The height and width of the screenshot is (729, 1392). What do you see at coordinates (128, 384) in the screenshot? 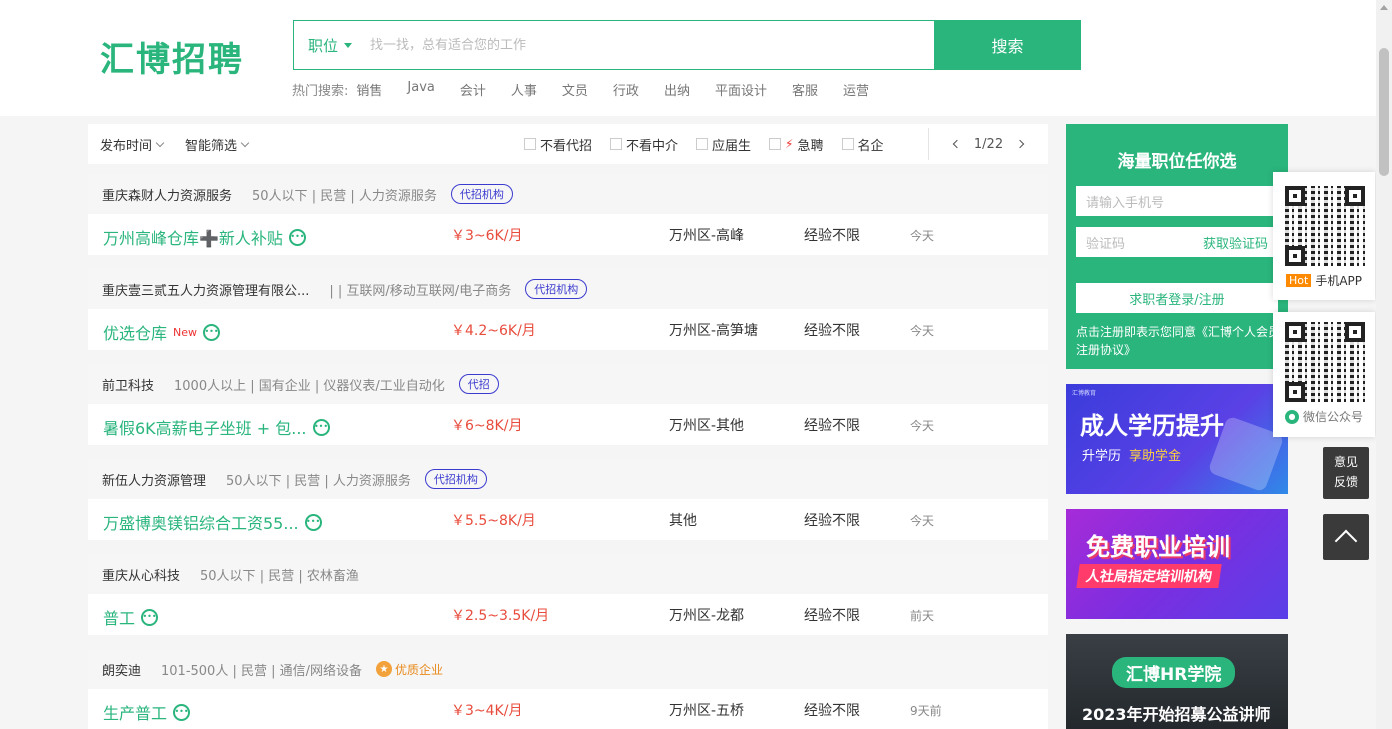
I see `company-name: 前卫科技` at bounding box center [128, 384].